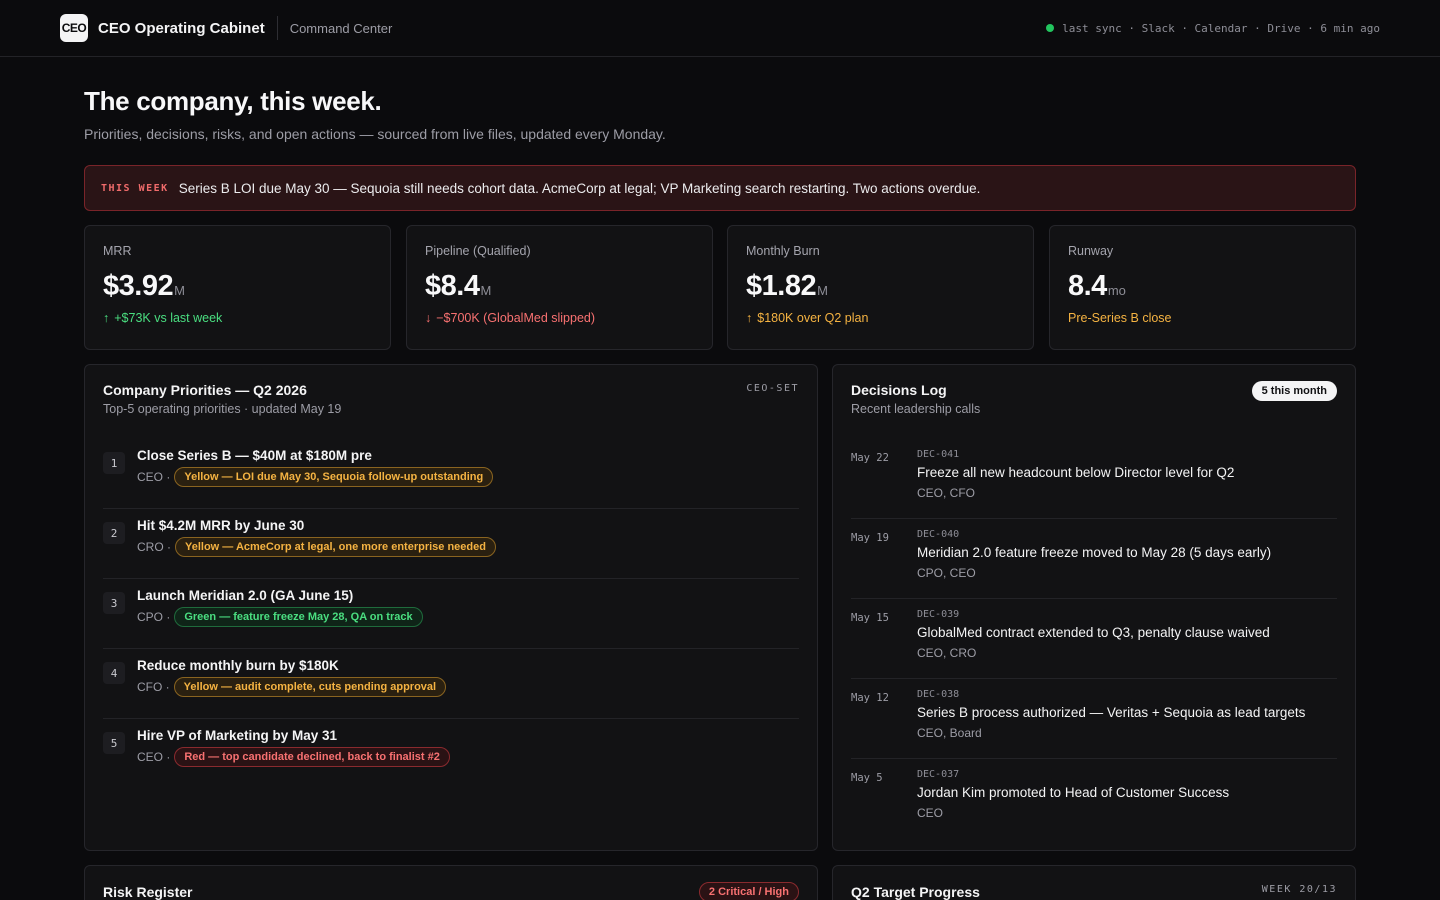 The width and height of the screenshot is (1440, 900). I want to click on panel-title: Decisions Log, so click(899, 390).